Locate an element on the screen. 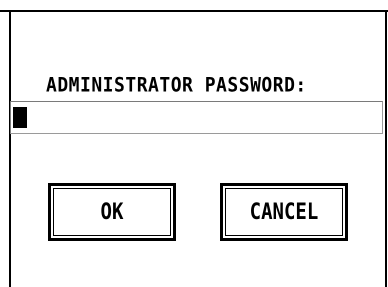 This screenshot has height=287, width=388. password-prompt-label: ADMINISTRATOR PASSWORD: is located at coordinates (176, 86).